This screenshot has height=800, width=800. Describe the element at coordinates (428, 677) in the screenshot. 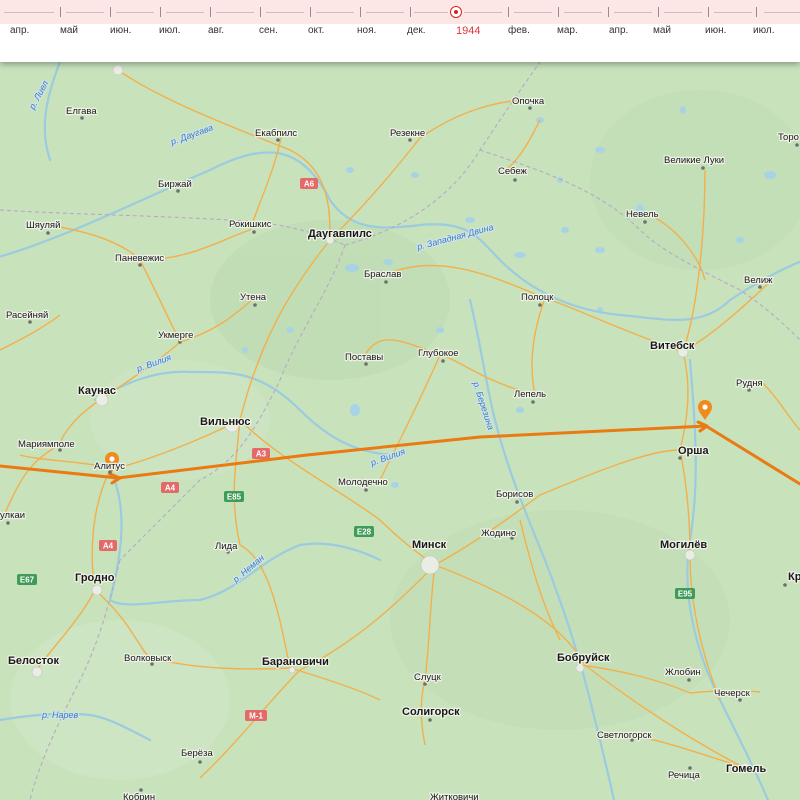

I see `city-label-slutsk: Слуцк` at that location.